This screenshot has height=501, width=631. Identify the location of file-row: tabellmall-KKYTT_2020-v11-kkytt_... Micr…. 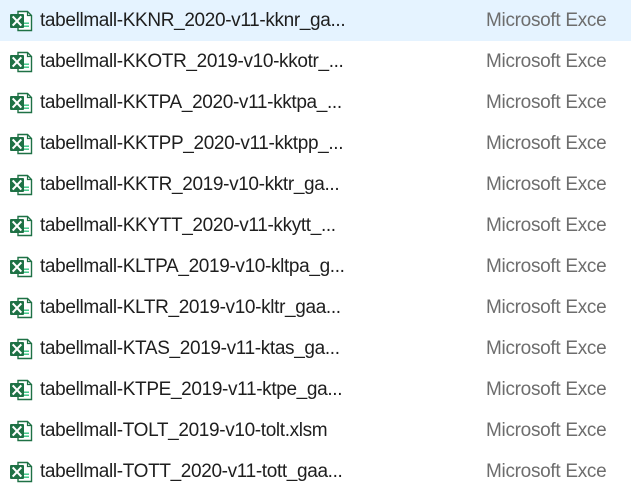
(315, 225).